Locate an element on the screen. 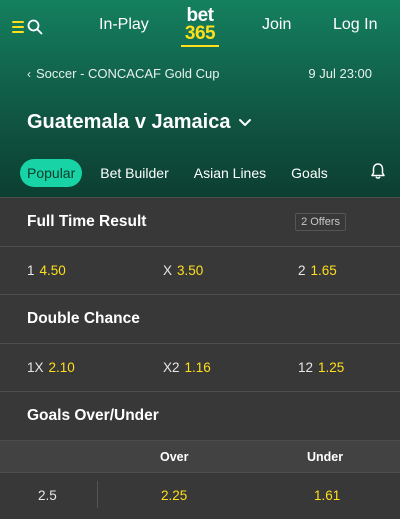 This screenshot has height=519, width=400. bell-icon is located at coordinates (378, 171).